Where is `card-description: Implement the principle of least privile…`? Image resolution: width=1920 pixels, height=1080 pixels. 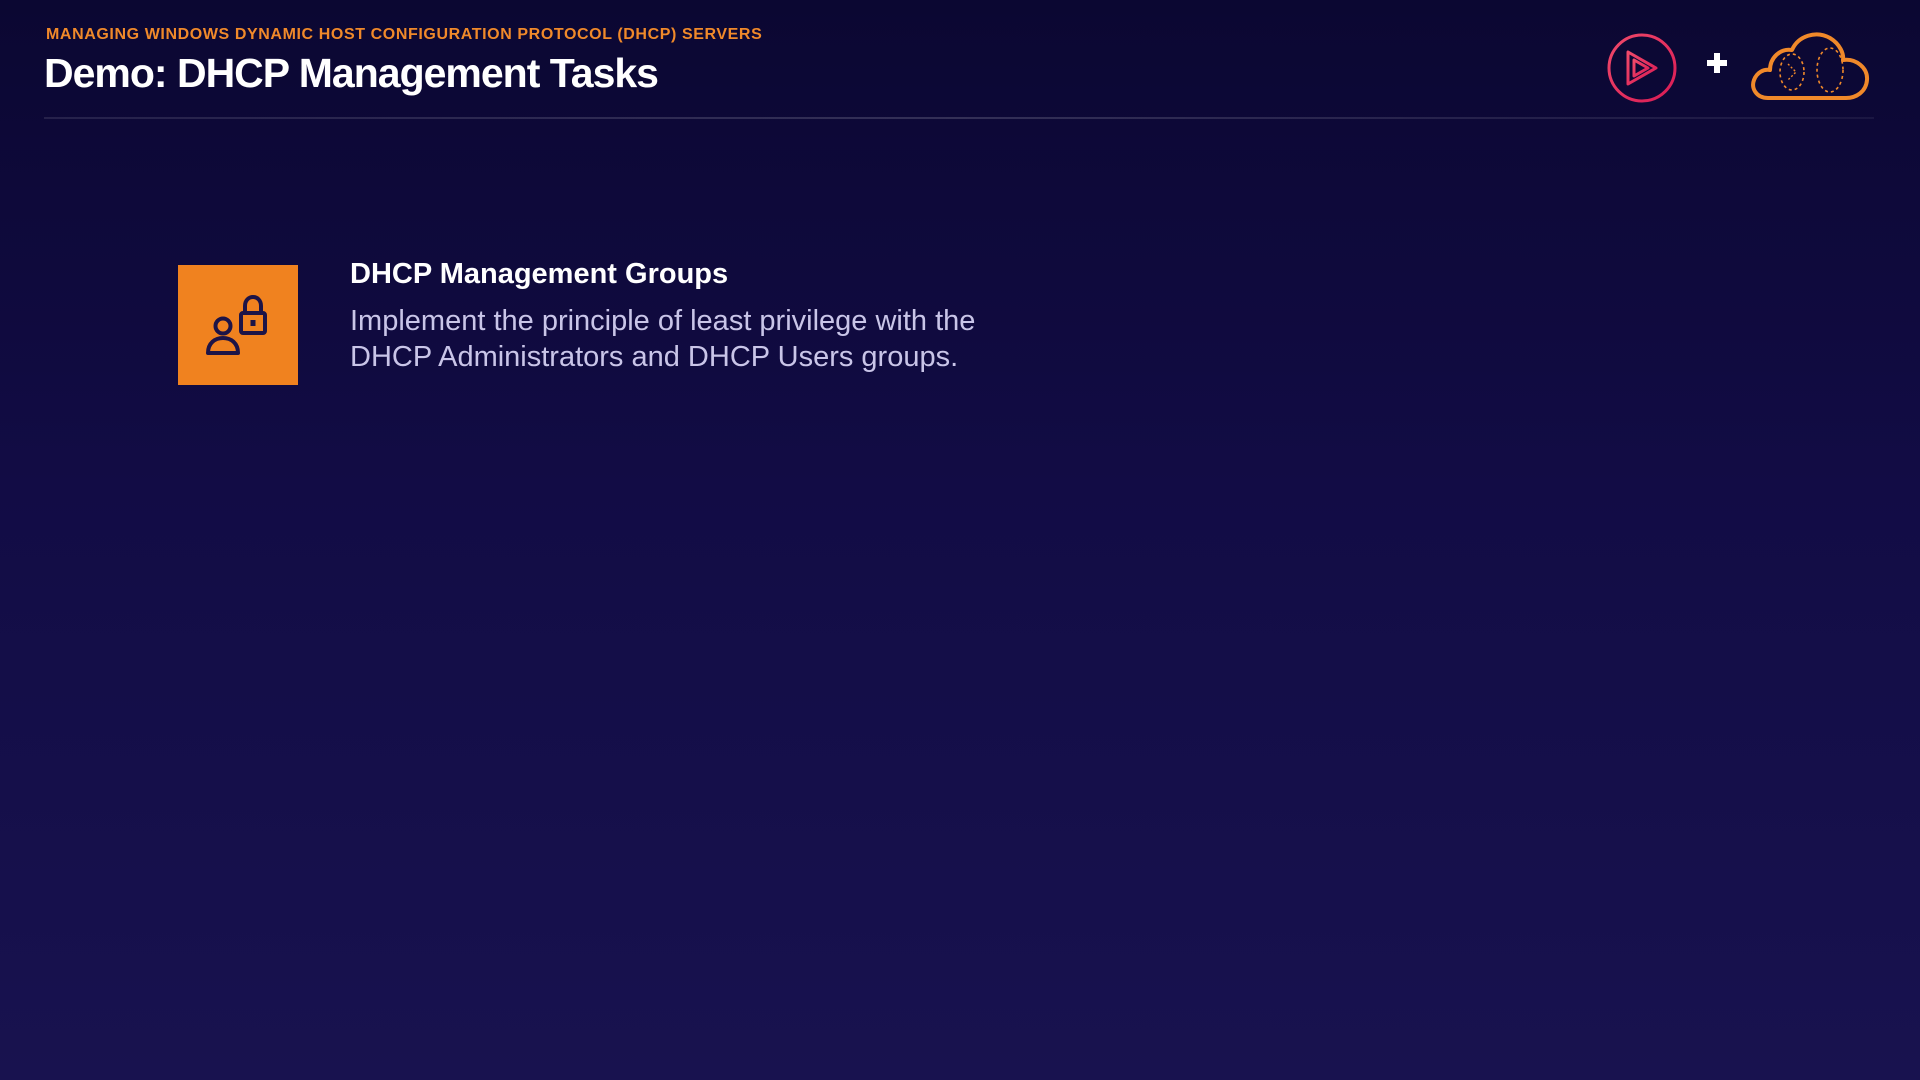
card-description: Implement the principle of least privile… is located at coordinates (663, 339).